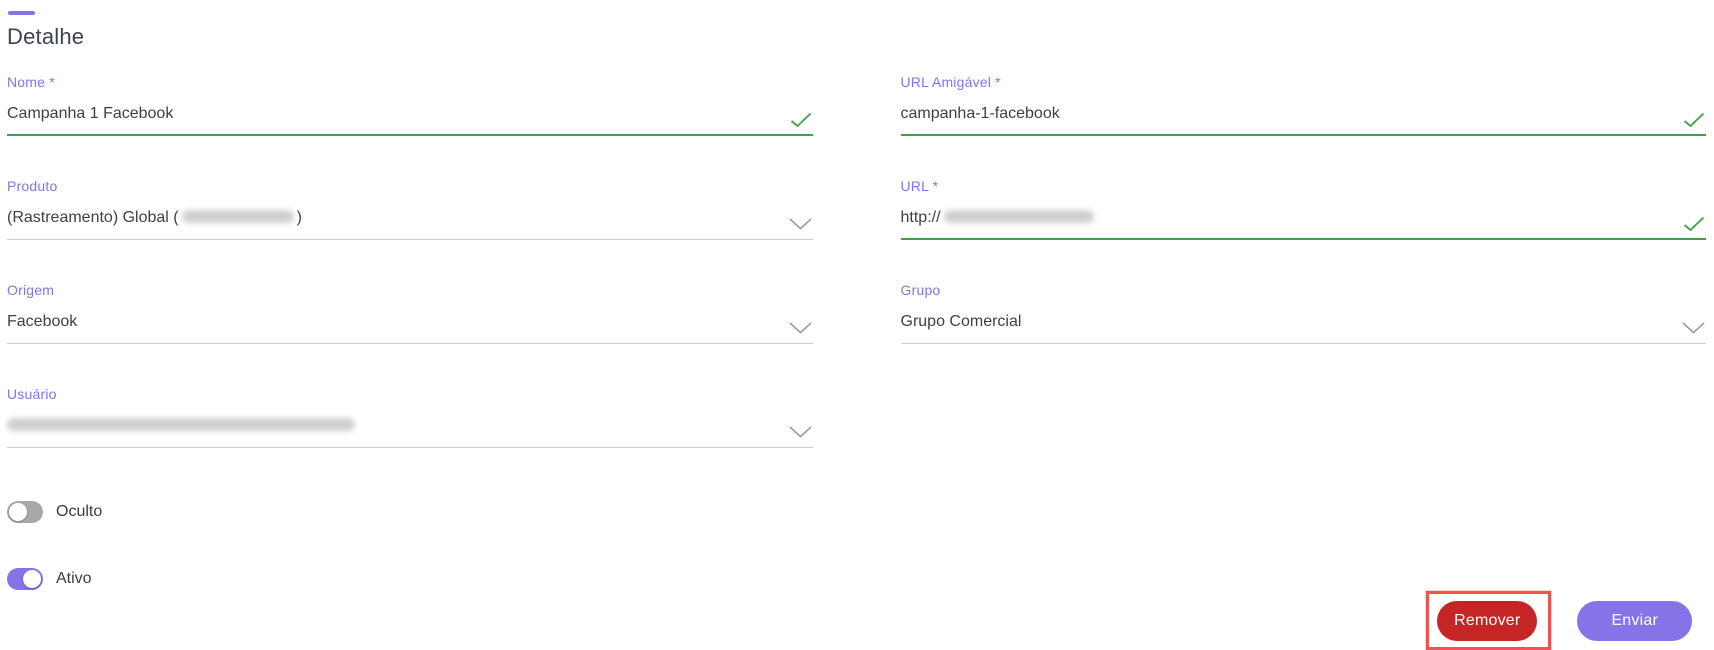 This screenshot has width=1714, height=650. I want to click on url-input: http://, so click(1303, 224).